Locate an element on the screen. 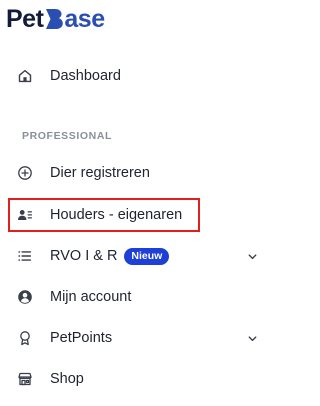  award-icon is located at coordinates (25, 338).